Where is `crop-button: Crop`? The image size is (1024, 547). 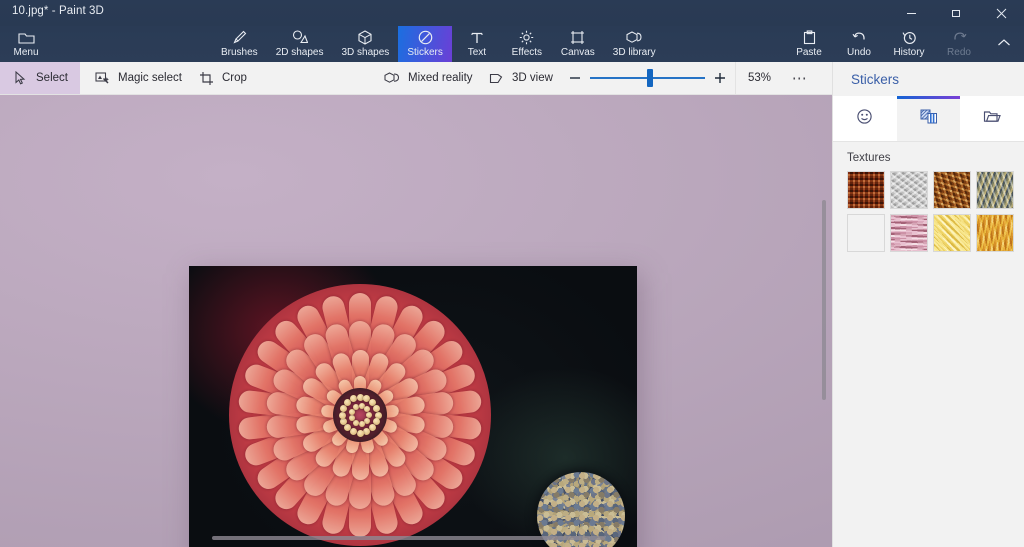 crop-button: Crop is located at coordinates (222, 78).